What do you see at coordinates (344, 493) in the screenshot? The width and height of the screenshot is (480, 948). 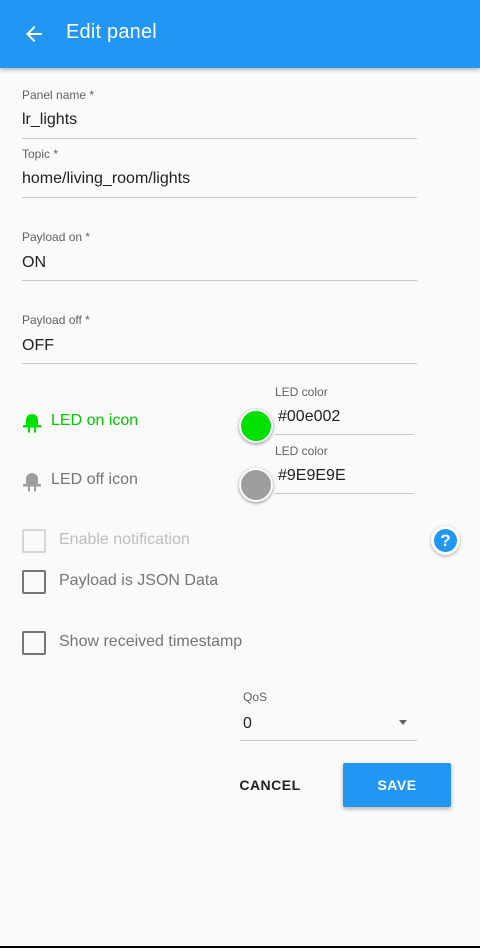 I see `led-off-color-underline` at bounding box center [344, 493].